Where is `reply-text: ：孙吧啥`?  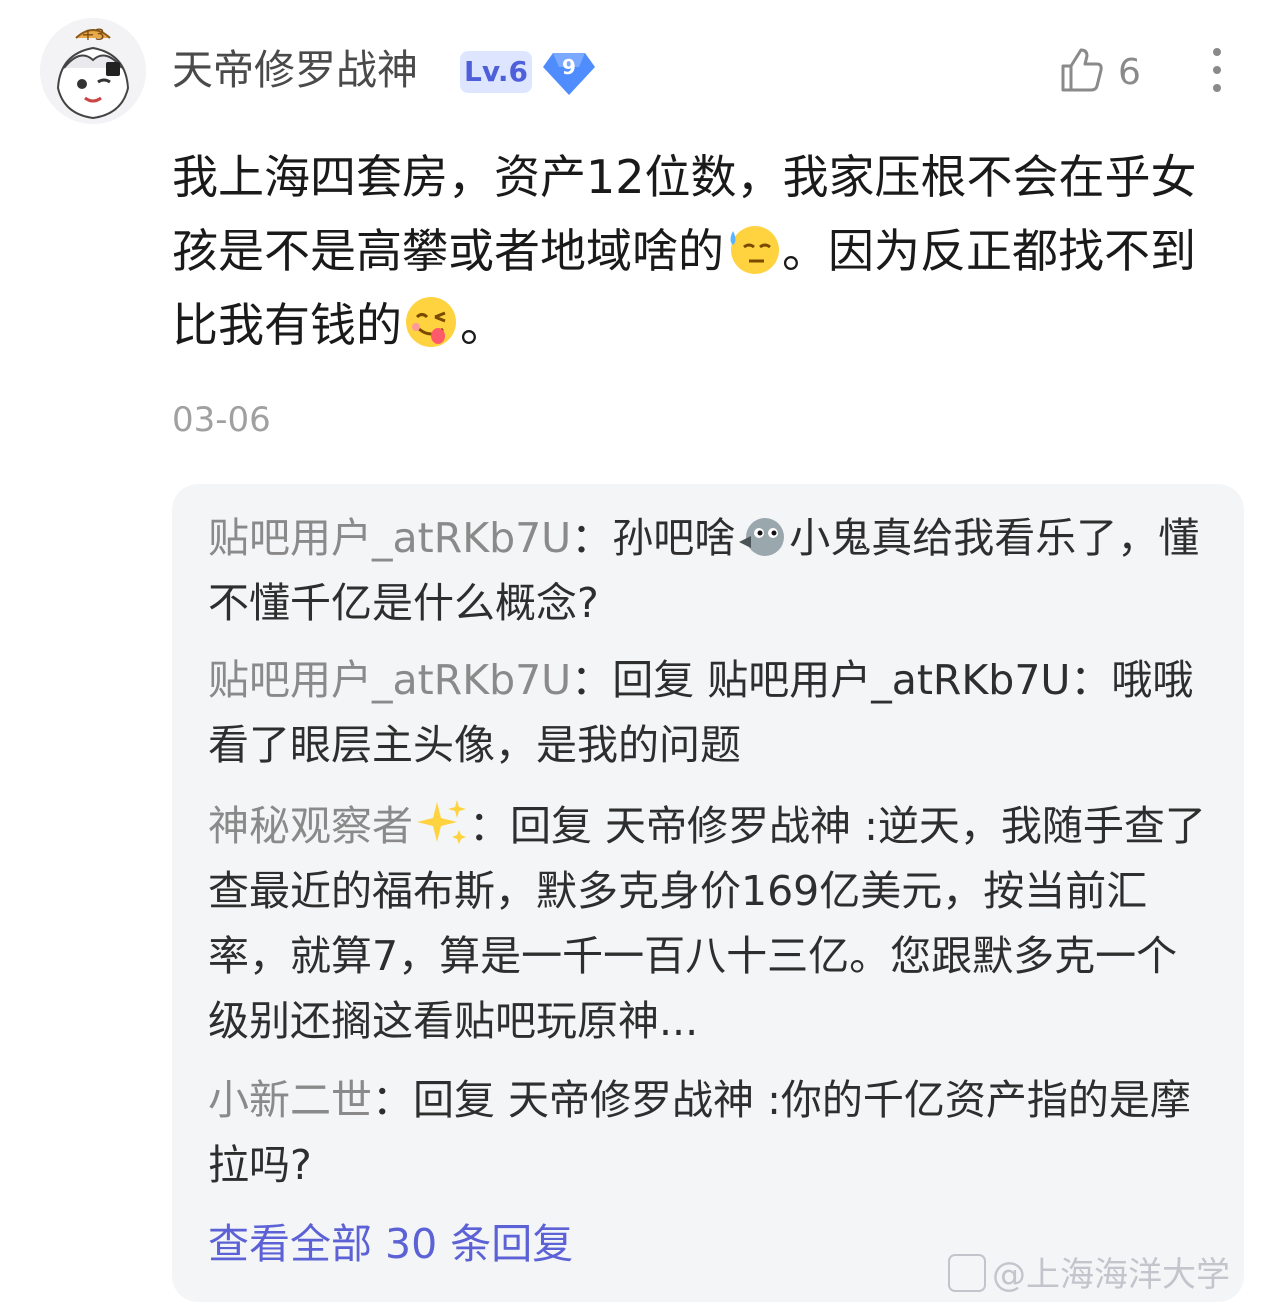
reply-text: ：孙吧啥 is located at coordinates (653, 538).